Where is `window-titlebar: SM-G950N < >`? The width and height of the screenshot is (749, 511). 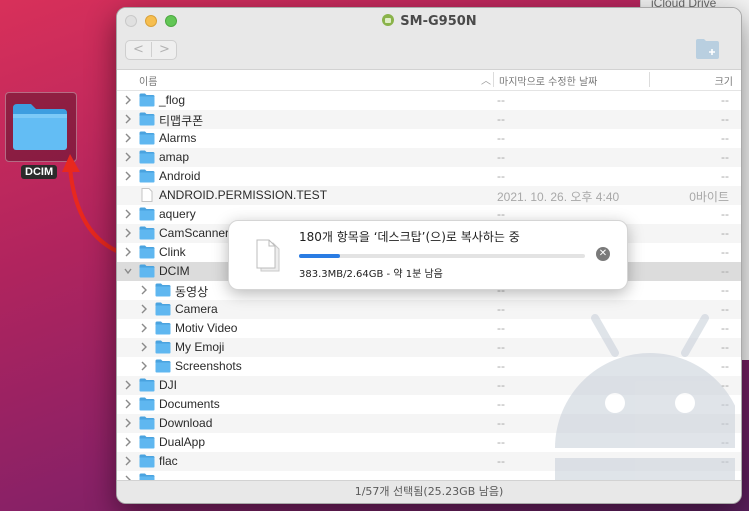 window-titlebar: SM-G950N < > is located at coordinates (429, 39).